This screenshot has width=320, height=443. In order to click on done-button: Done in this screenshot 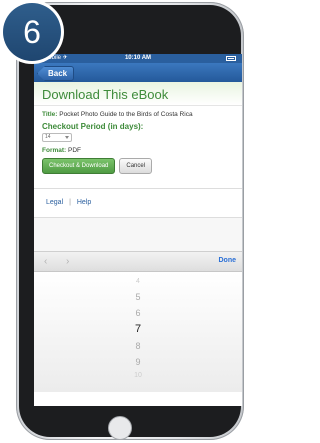, I will do `click(228, 260)`.